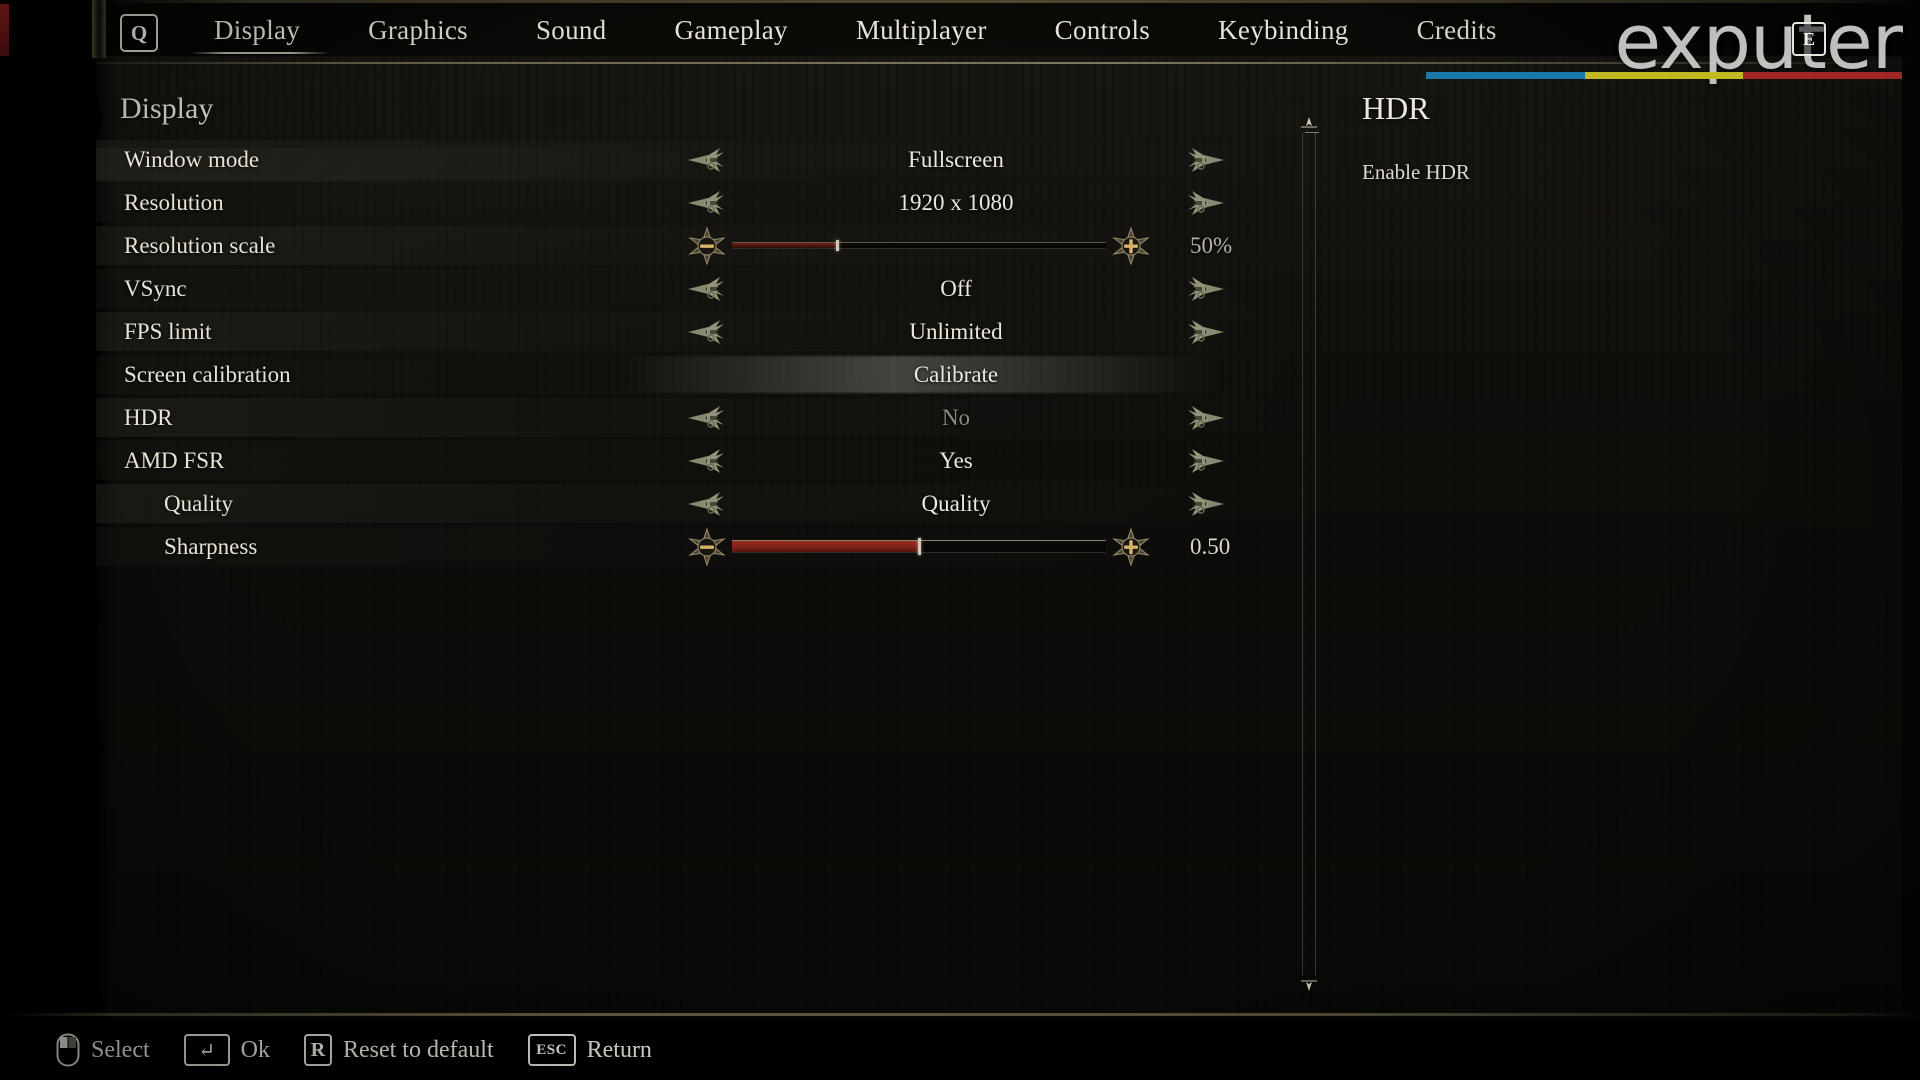 The width and height of the screenshot is (1920, 1080). What do you see at coordinates (960, 1014) in the screenshot?
I see `footer-rail` at bounding box center [960, 1014].